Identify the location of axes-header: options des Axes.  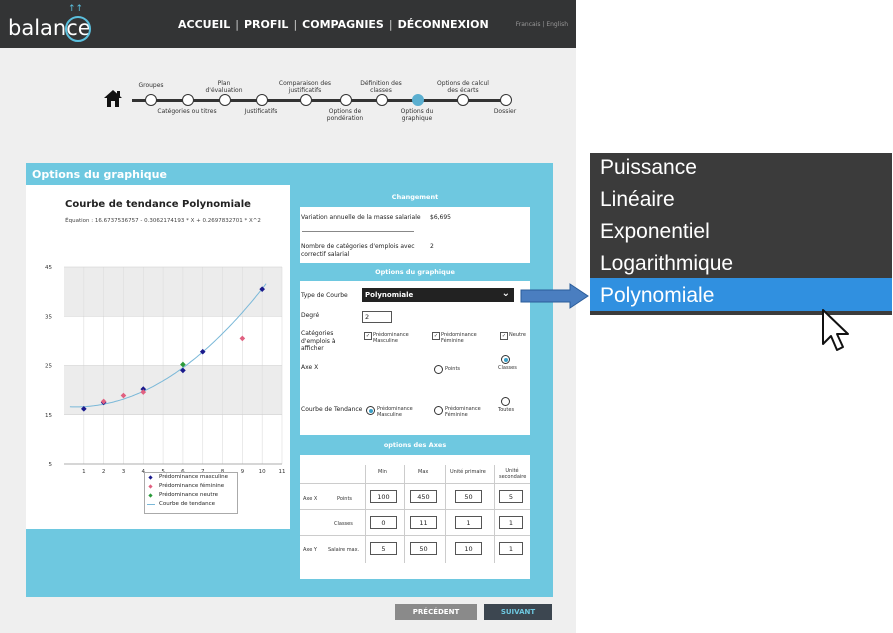
(415, 445).